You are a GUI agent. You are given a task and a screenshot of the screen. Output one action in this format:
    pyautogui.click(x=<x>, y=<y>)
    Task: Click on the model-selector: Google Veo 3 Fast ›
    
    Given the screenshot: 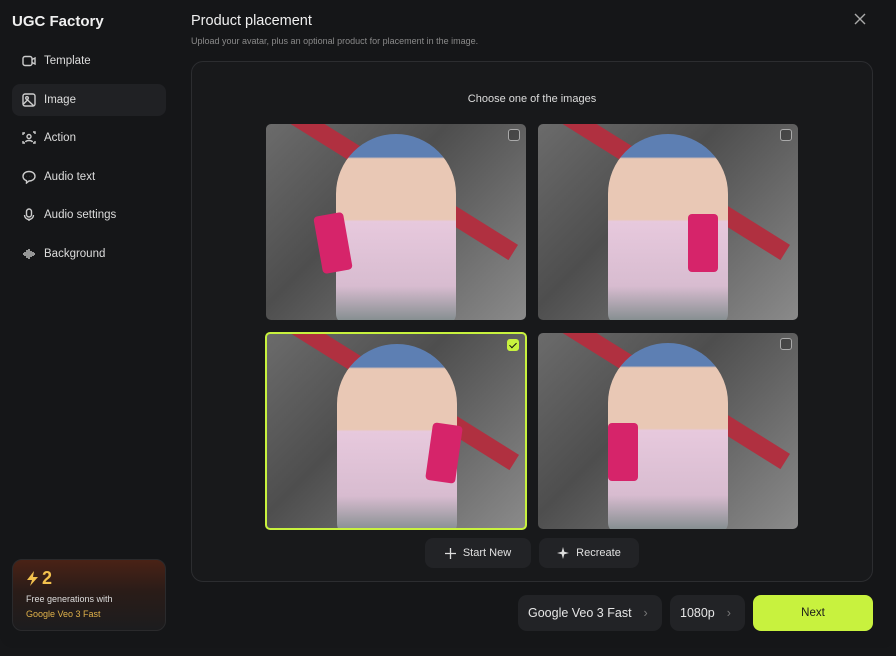 What is the action you would take?
    pyautogui.click(x=590, y=613)
    